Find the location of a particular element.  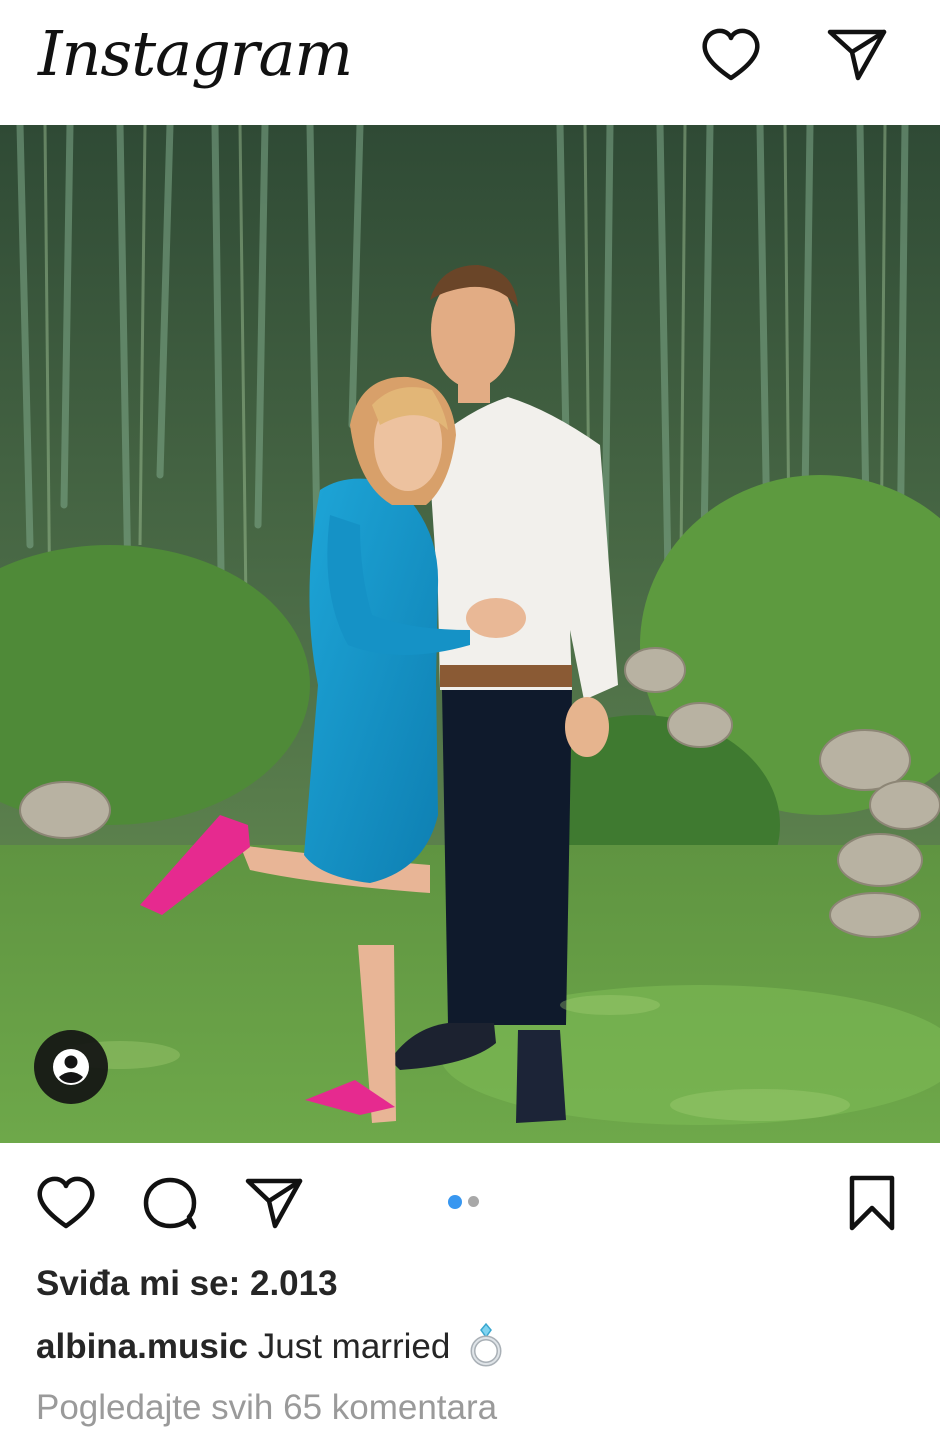

carousel-dot is located at coordinates (473, 1202).